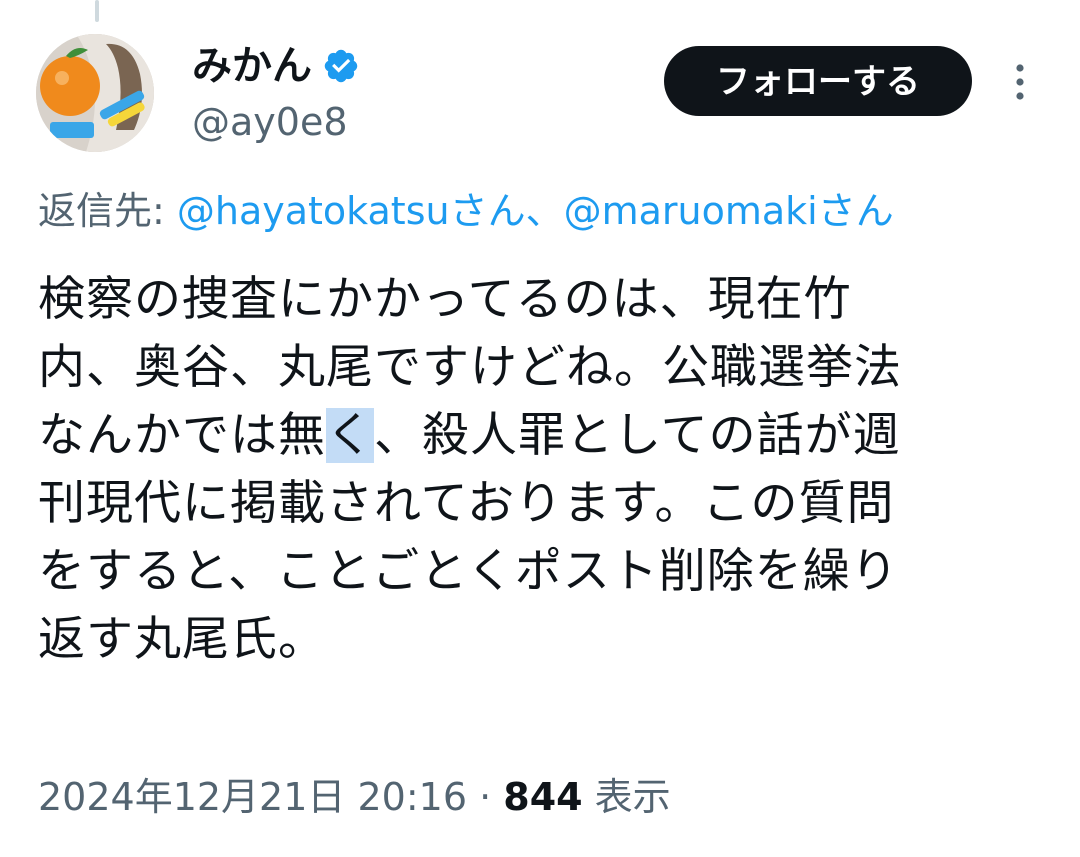 The image size is (1080, 857). I want to click on avatar, so click(95, 93).